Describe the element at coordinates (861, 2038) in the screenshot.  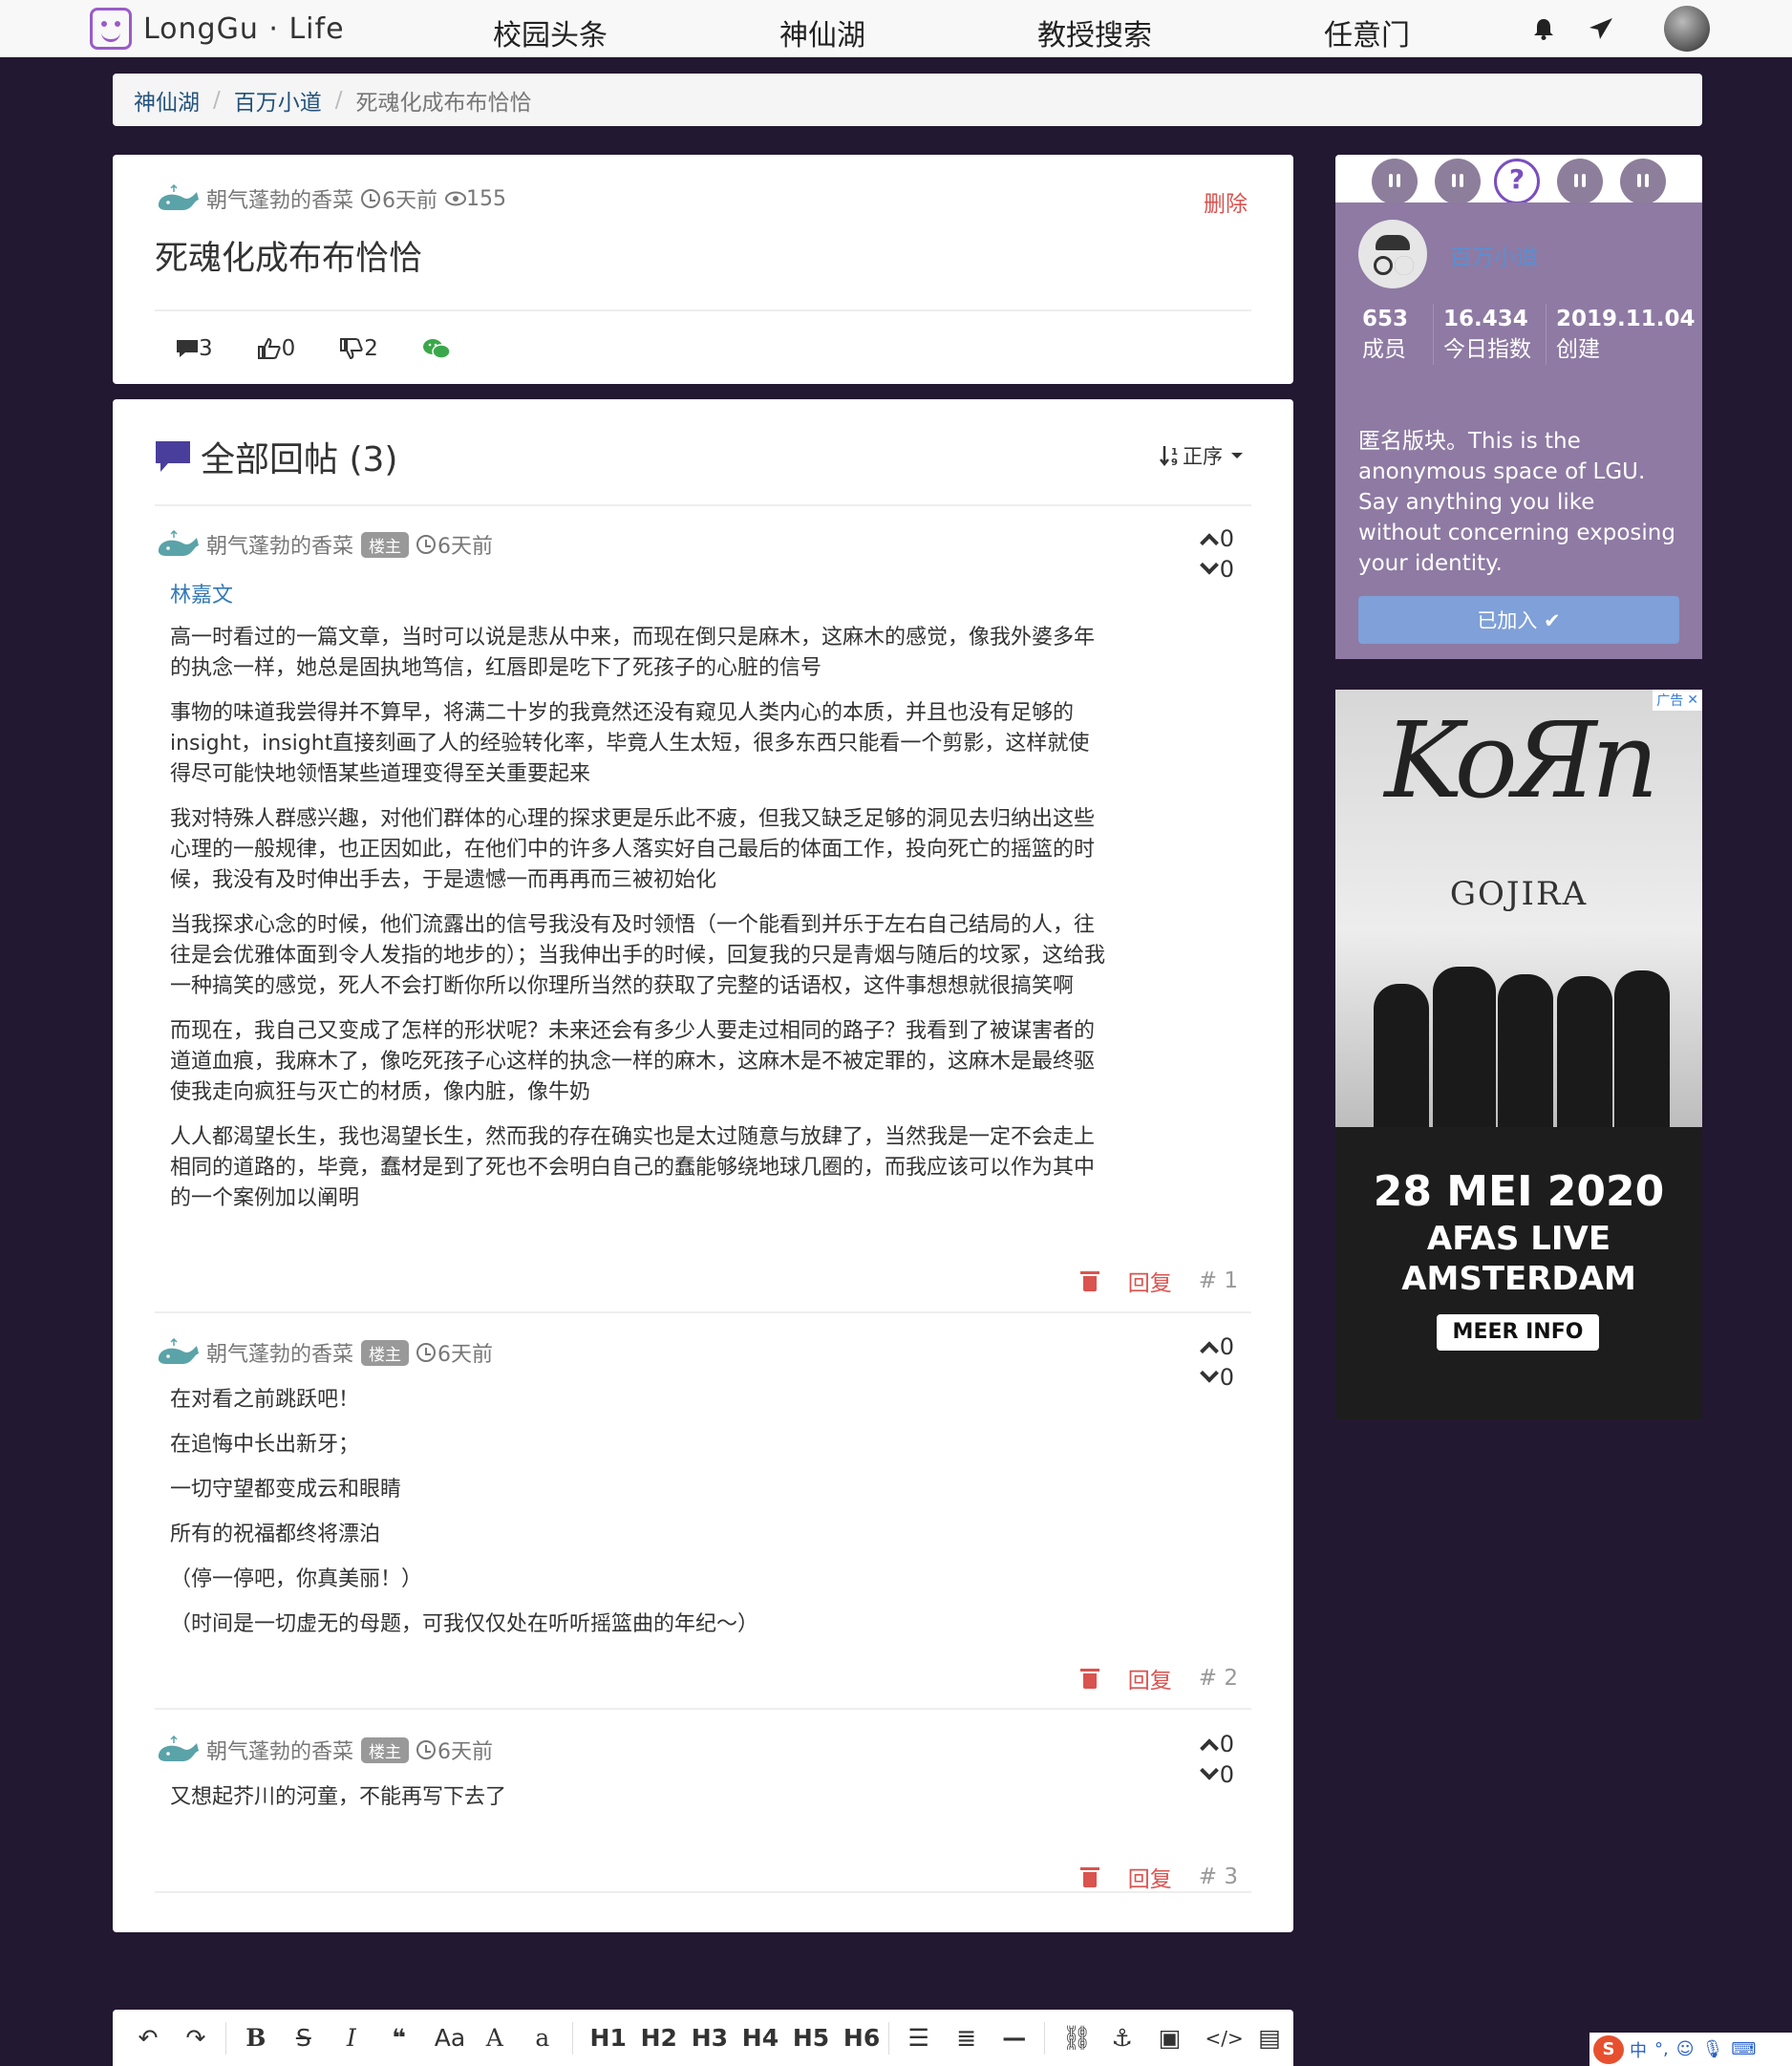
I see `heading6-button: H6` at that location.